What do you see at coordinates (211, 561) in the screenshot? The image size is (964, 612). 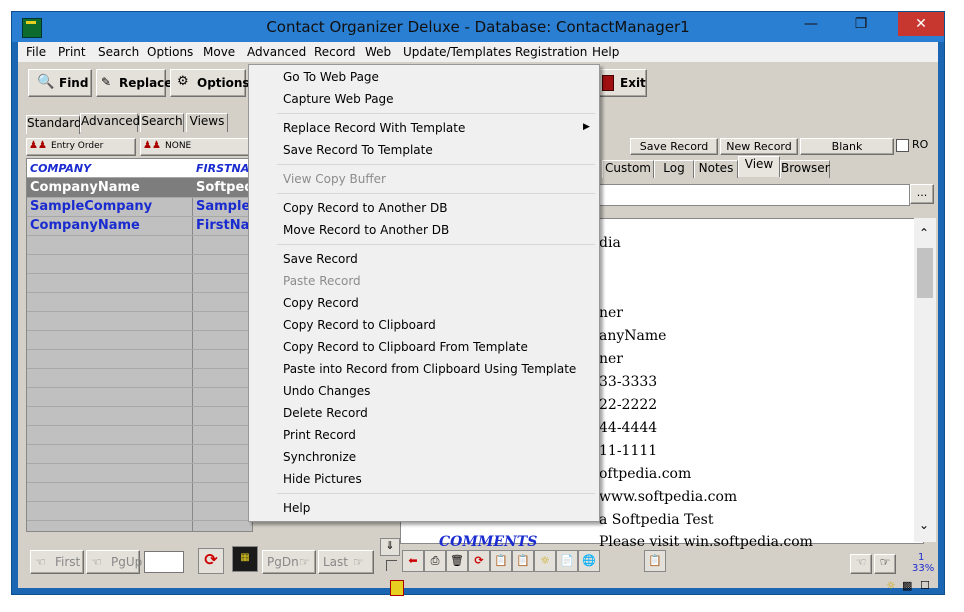 I see `refresh-icon: ⟳` at bounding box center [211, 561].